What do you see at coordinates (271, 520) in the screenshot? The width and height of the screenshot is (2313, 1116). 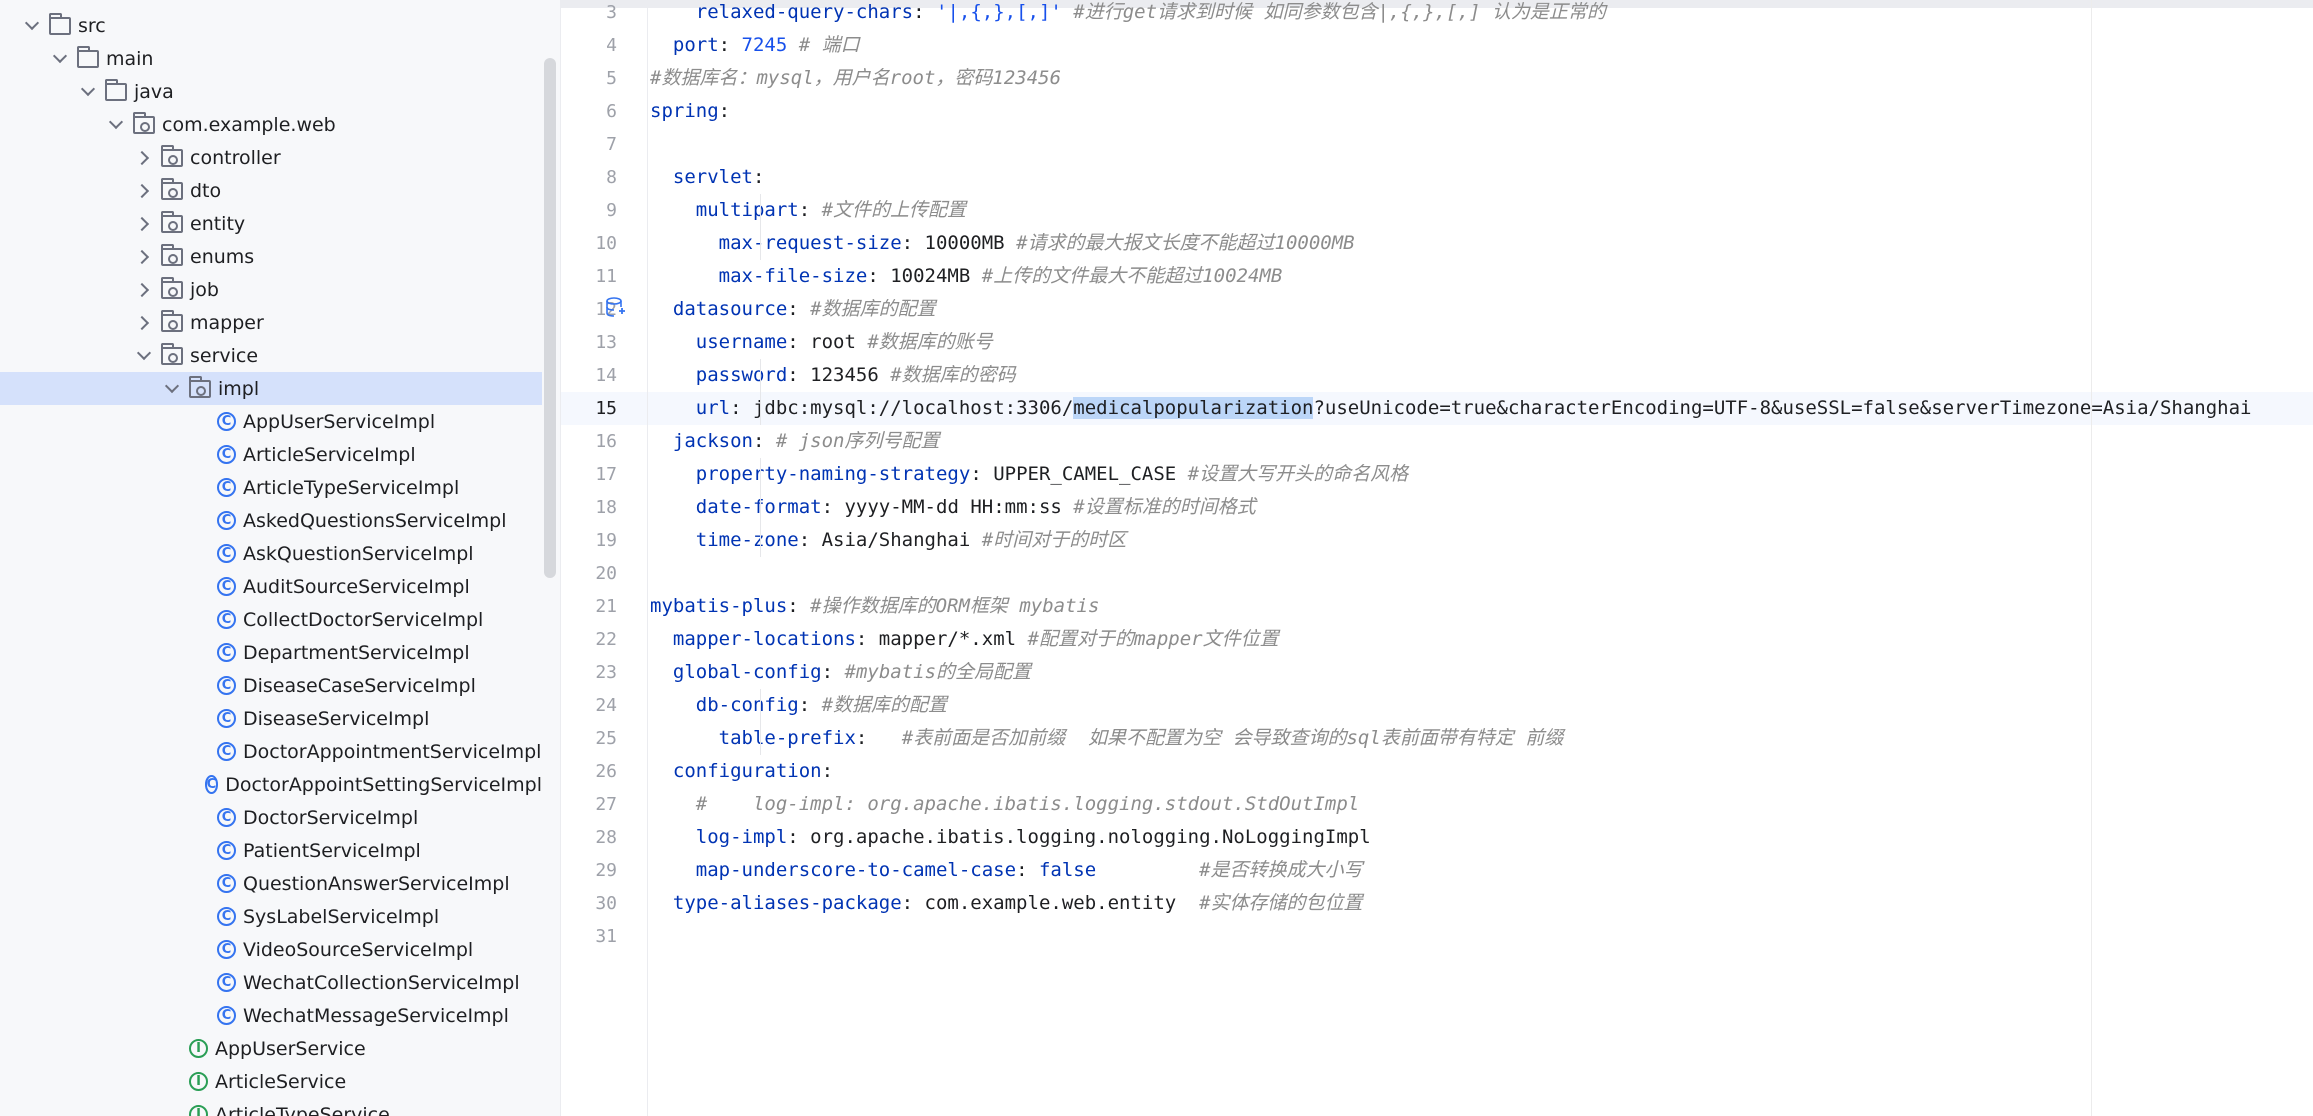 I see `tree-item-askedquestionsserviceimpl: C AskedQuestionsServiceImpl` at bounding box center [271, 520].